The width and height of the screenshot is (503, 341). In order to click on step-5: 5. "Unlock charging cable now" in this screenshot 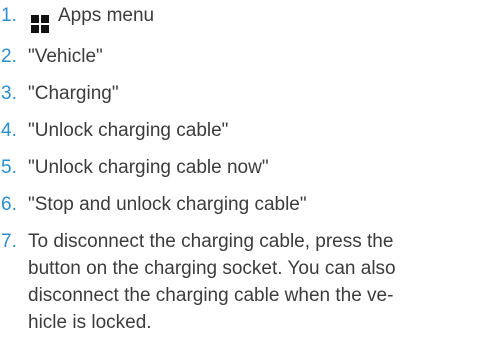, I will do `click(251, 167)`.